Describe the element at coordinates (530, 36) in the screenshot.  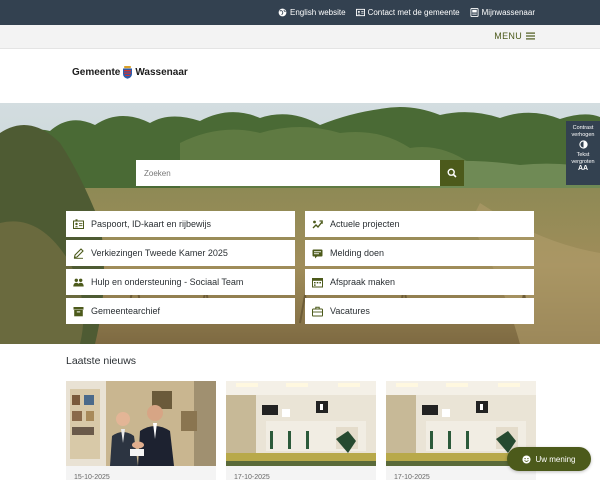
I see `hamburger-icon` at that location.